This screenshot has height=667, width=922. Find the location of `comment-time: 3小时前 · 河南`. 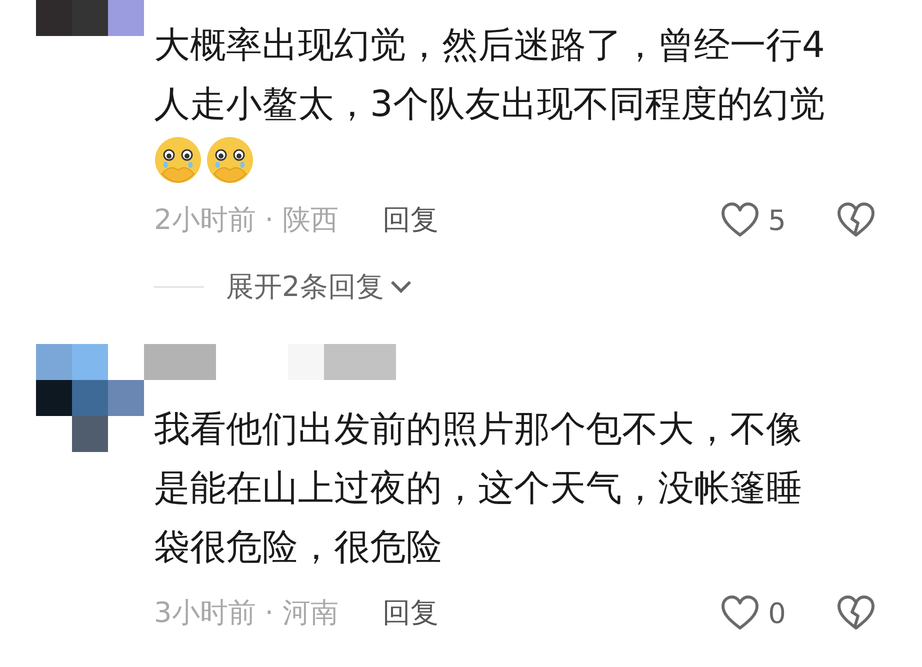

comment-time: 3小时前 · 河南 is located at coordinates (246, 613).